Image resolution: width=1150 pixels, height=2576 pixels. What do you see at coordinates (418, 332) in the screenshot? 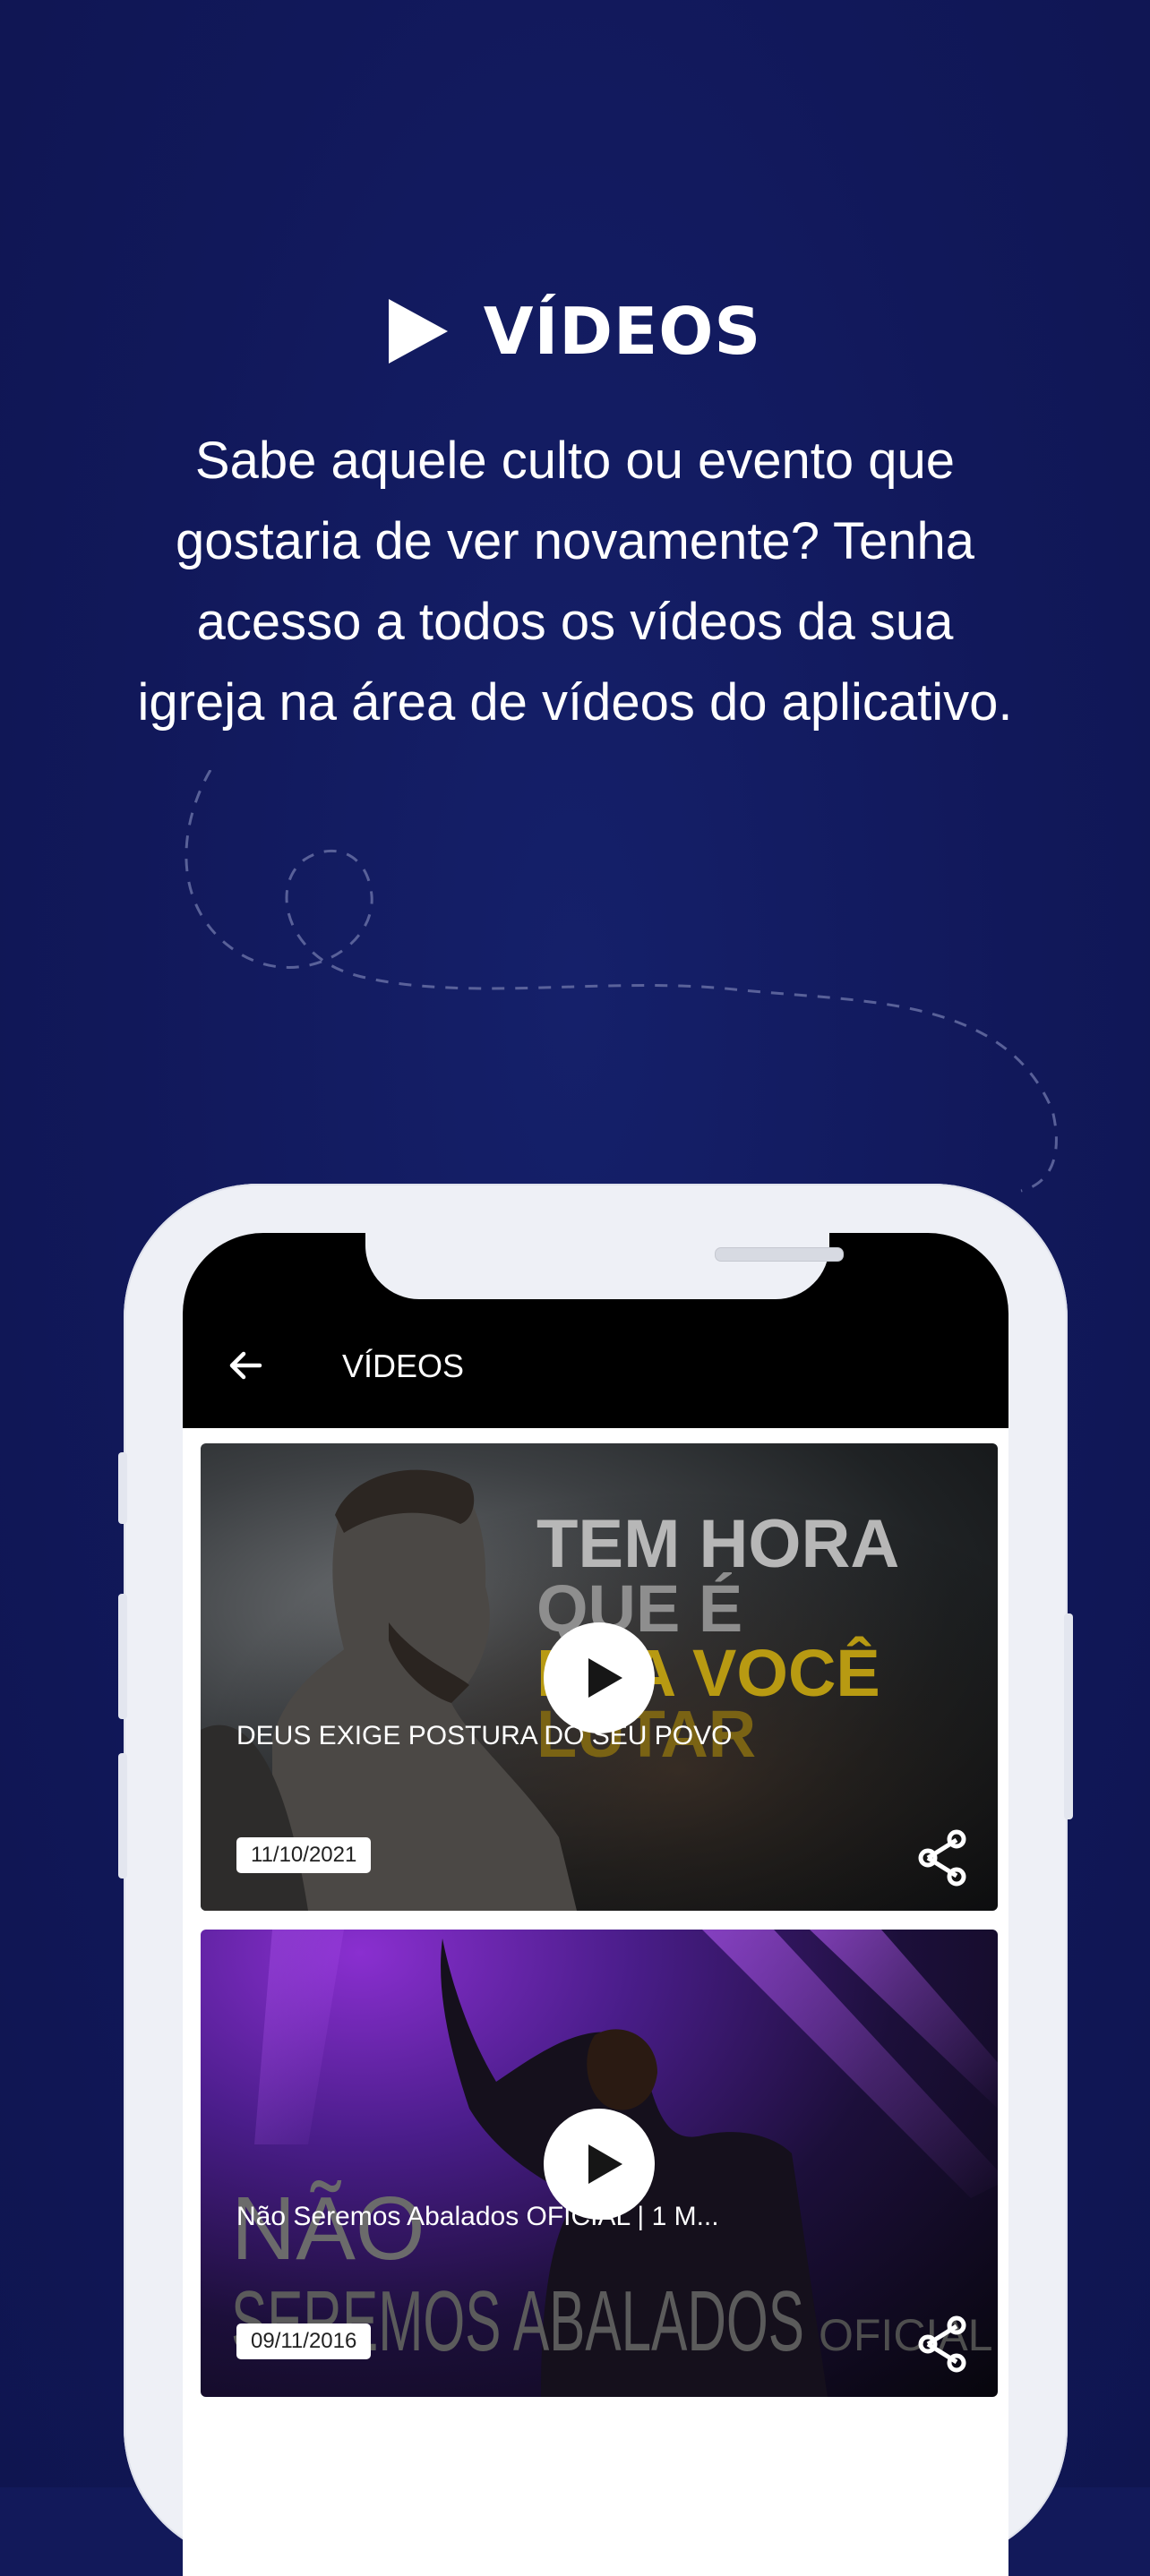
I see `play-icon` at bounding box center [418, 332].